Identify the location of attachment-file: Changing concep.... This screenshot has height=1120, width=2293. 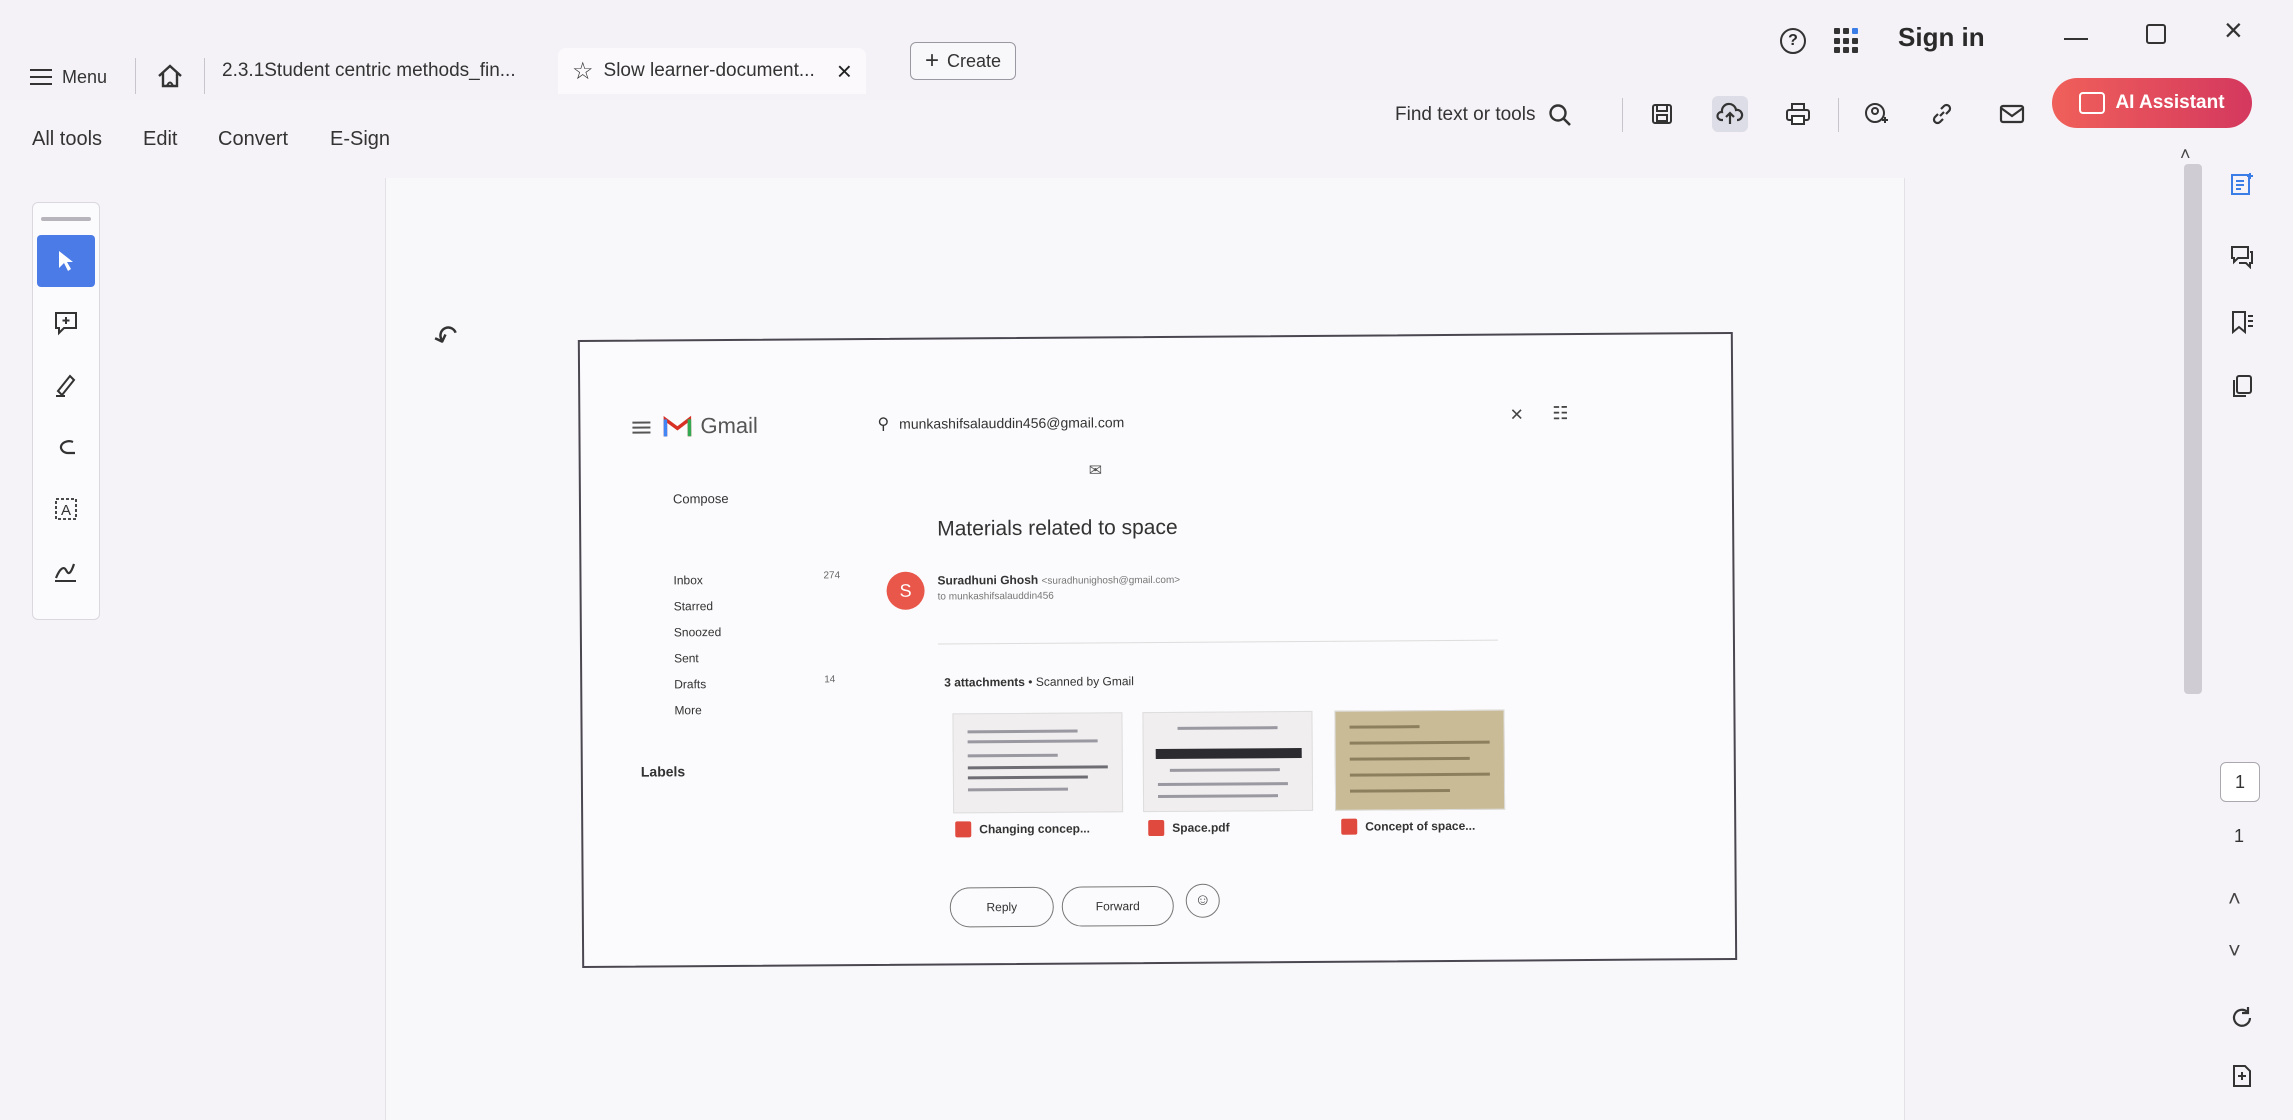
(1022, 829).